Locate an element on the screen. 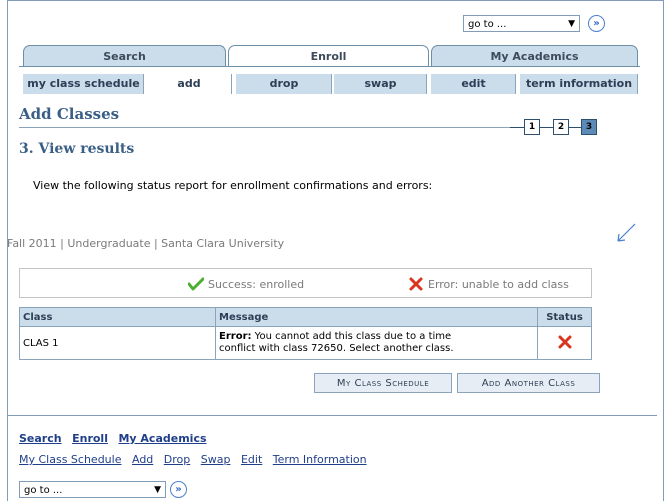  subtab-label: swap is located at coordinates (380, 83).